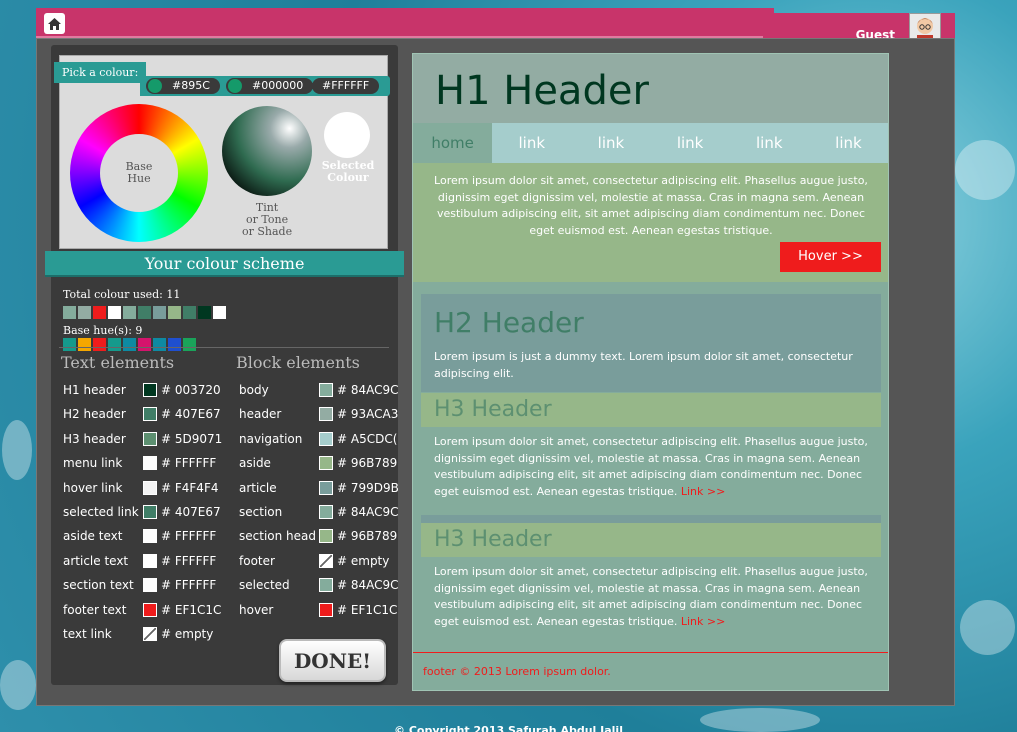 The image size is (1017, 732). I want to click on block-element-row: header # 93ACA3, so click(318, 414).